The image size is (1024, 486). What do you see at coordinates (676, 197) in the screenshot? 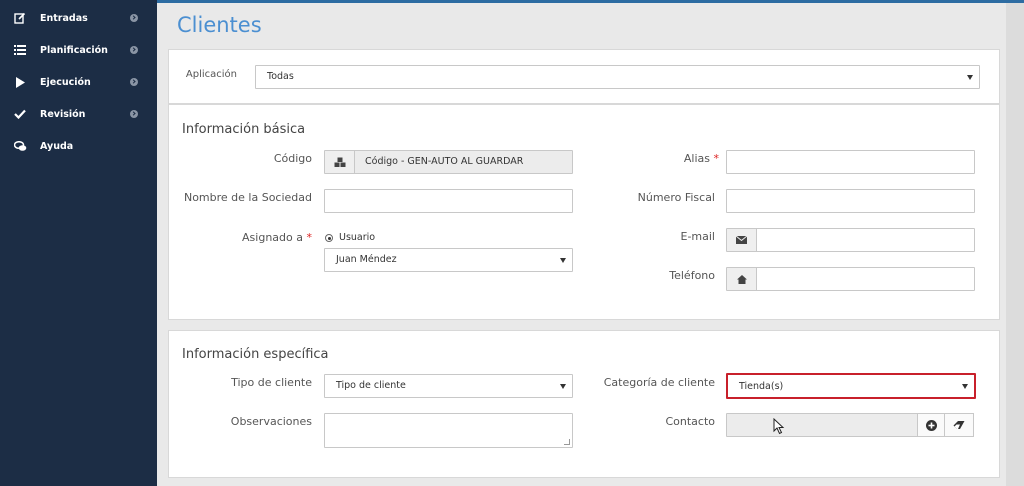
I see `fiscal-label: Número Fiscal` at bounding box center [676, 197].